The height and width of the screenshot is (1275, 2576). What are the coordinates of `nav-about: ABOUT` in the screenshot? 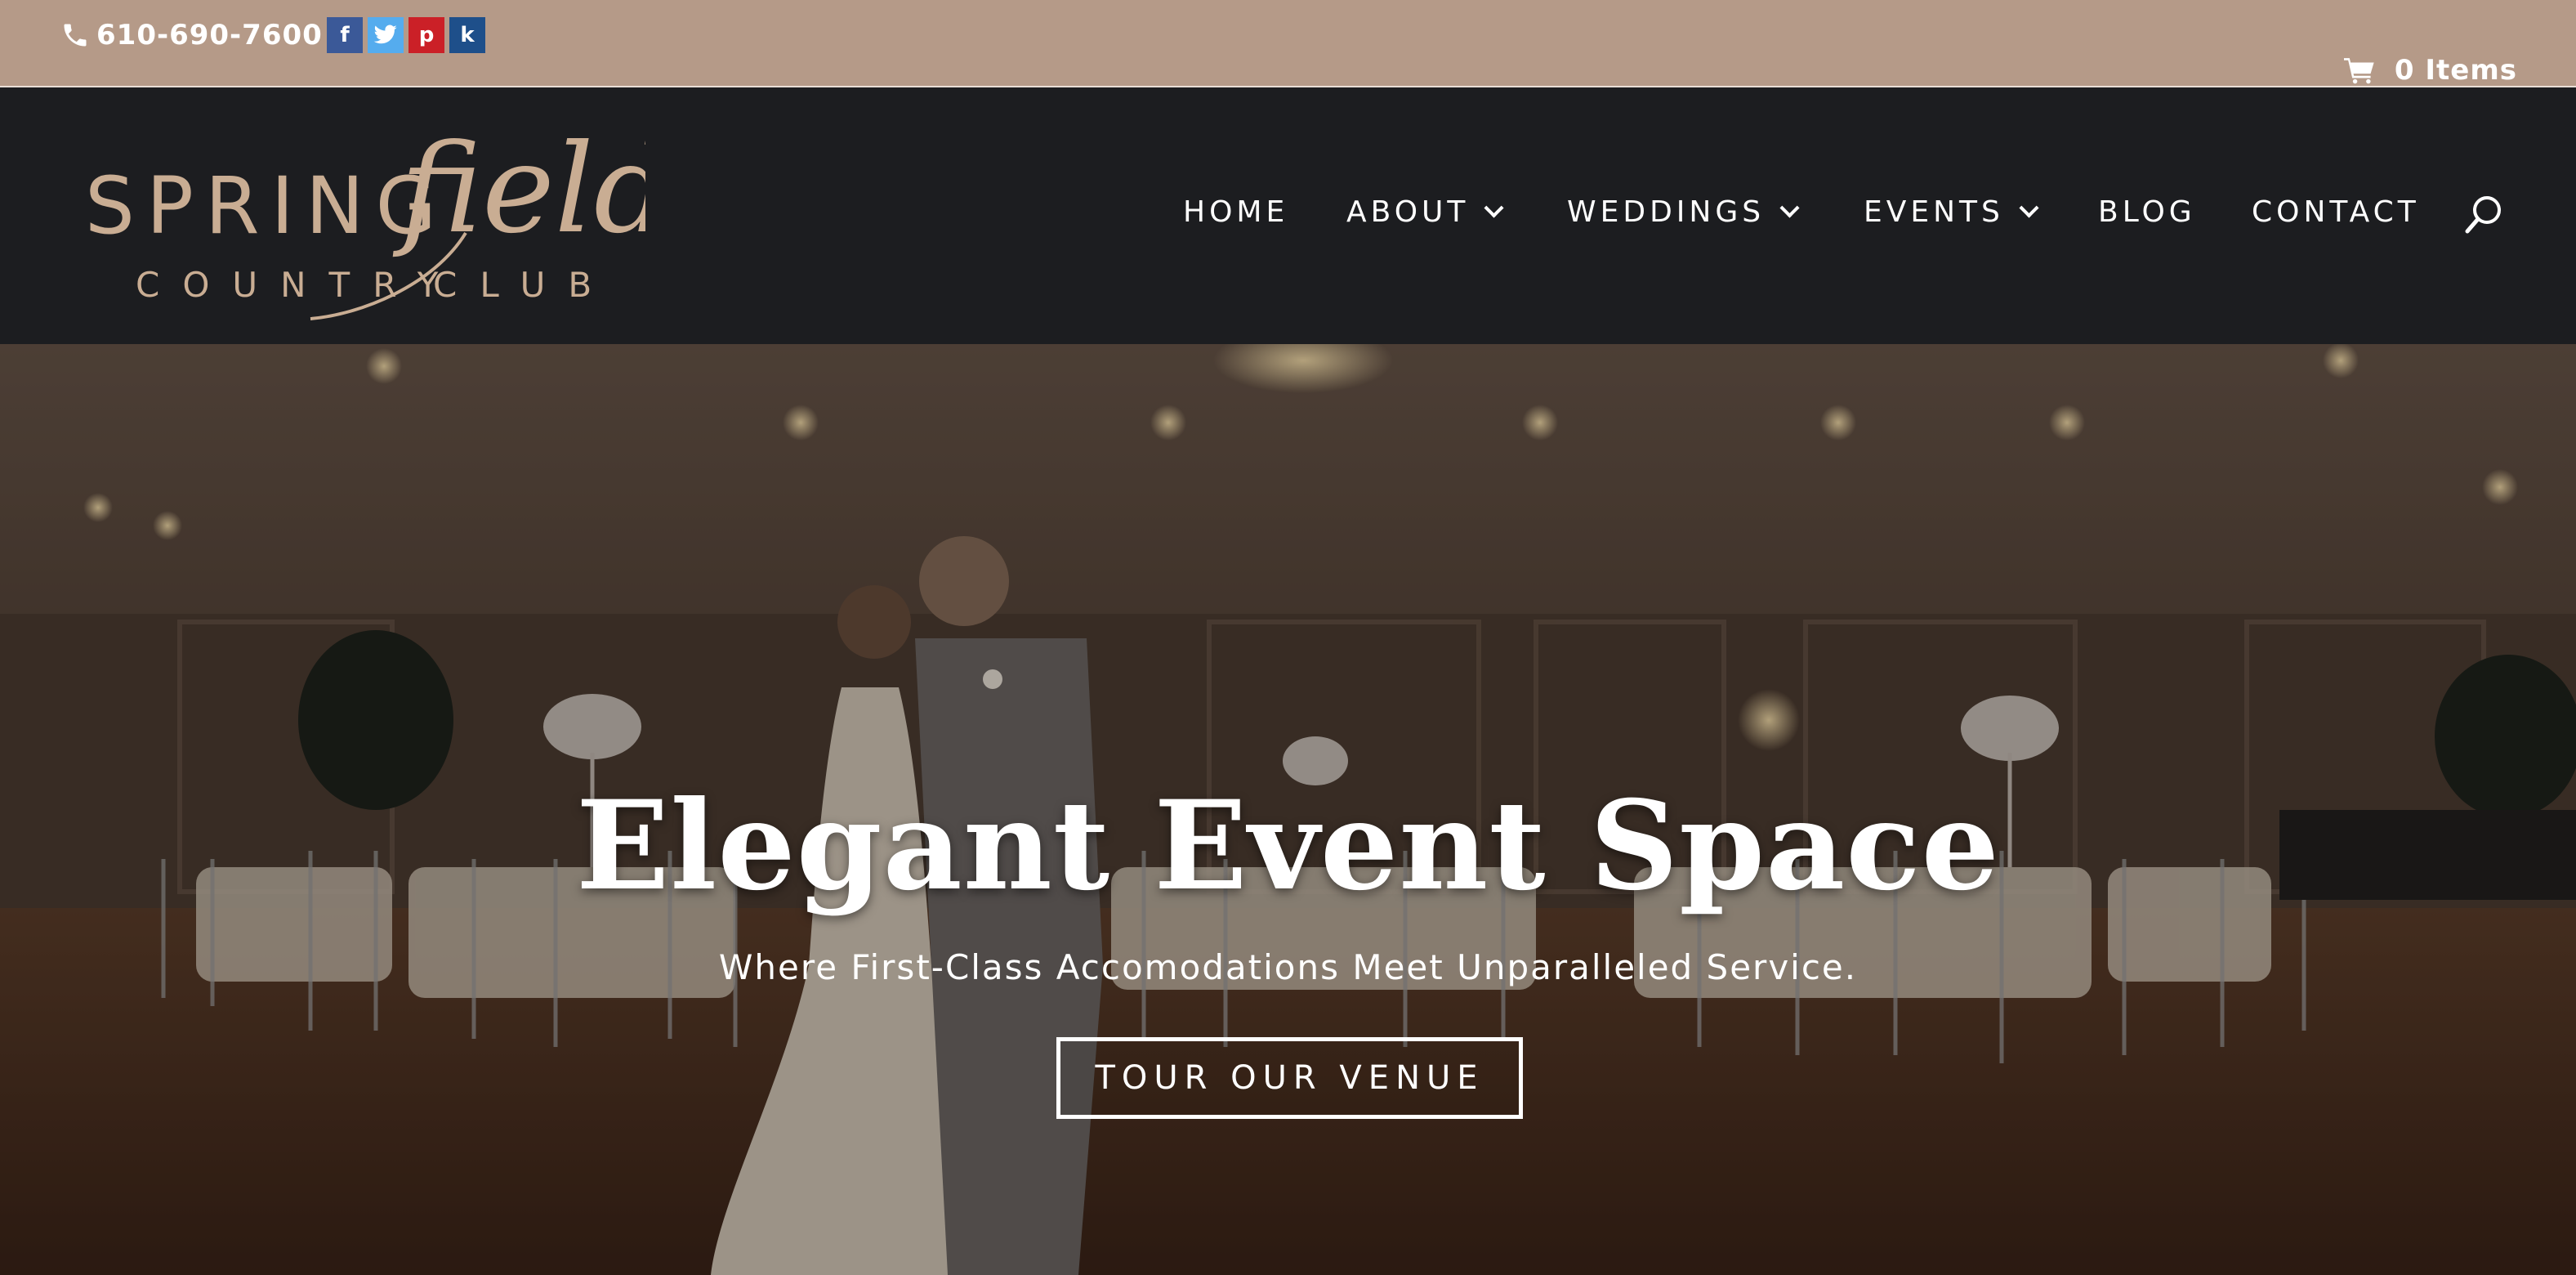 It's located at (1425, 212).